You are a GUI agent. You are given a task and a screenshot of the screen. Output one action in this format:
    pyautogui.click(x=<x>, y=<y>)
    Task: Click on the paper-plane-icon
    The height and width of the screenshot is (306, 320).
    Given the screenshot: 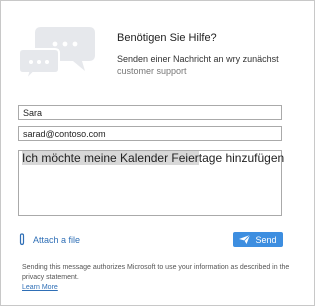 What is the action you would take?
    pyautogui.click(x=245, y=239)
    